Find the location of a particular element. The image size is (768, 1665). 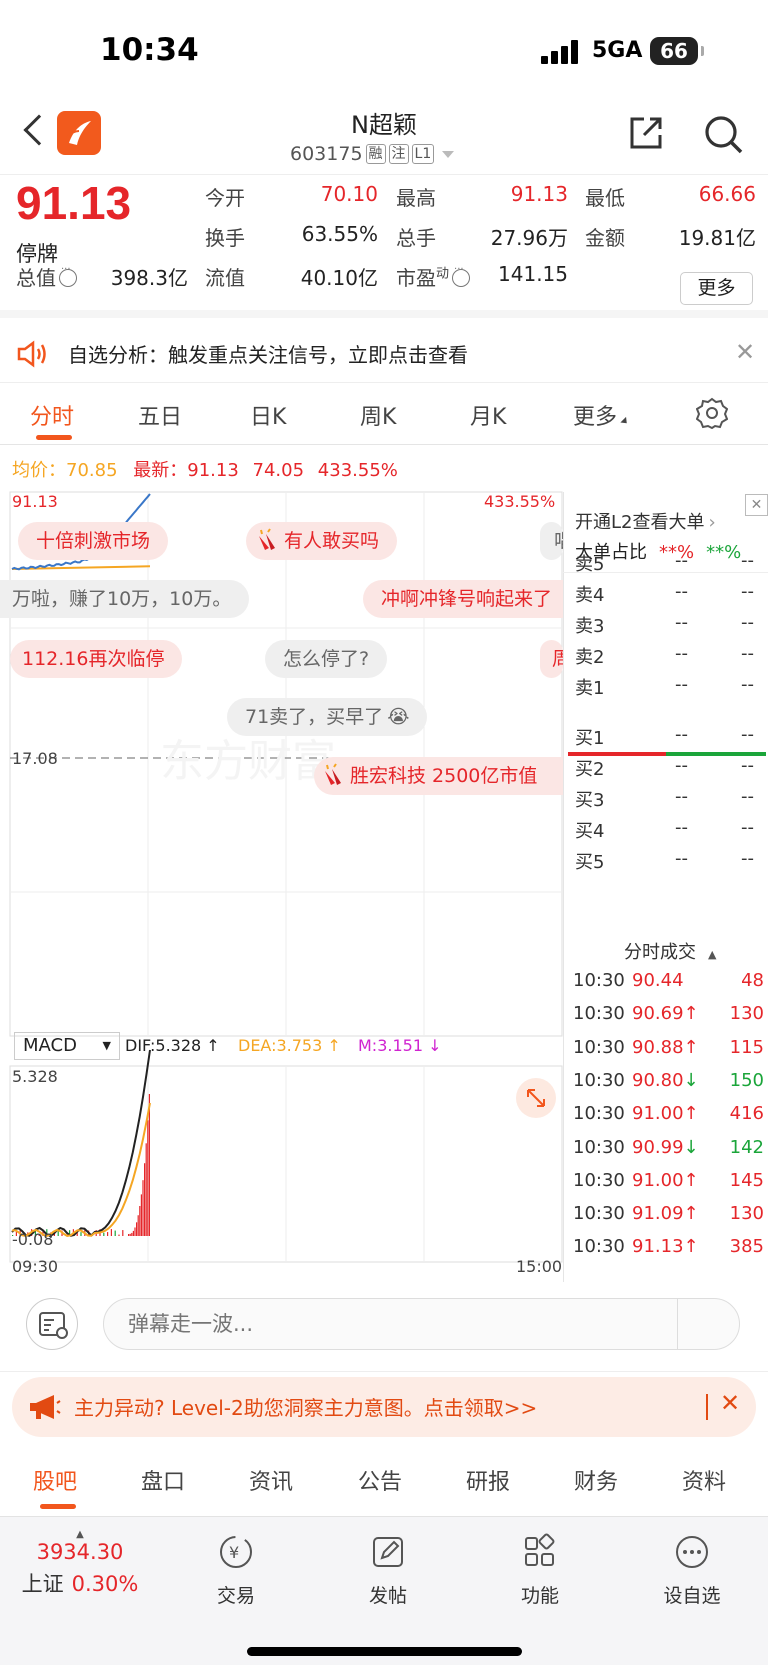

post-label: 发帖 is located at coordinates (387, 1596).